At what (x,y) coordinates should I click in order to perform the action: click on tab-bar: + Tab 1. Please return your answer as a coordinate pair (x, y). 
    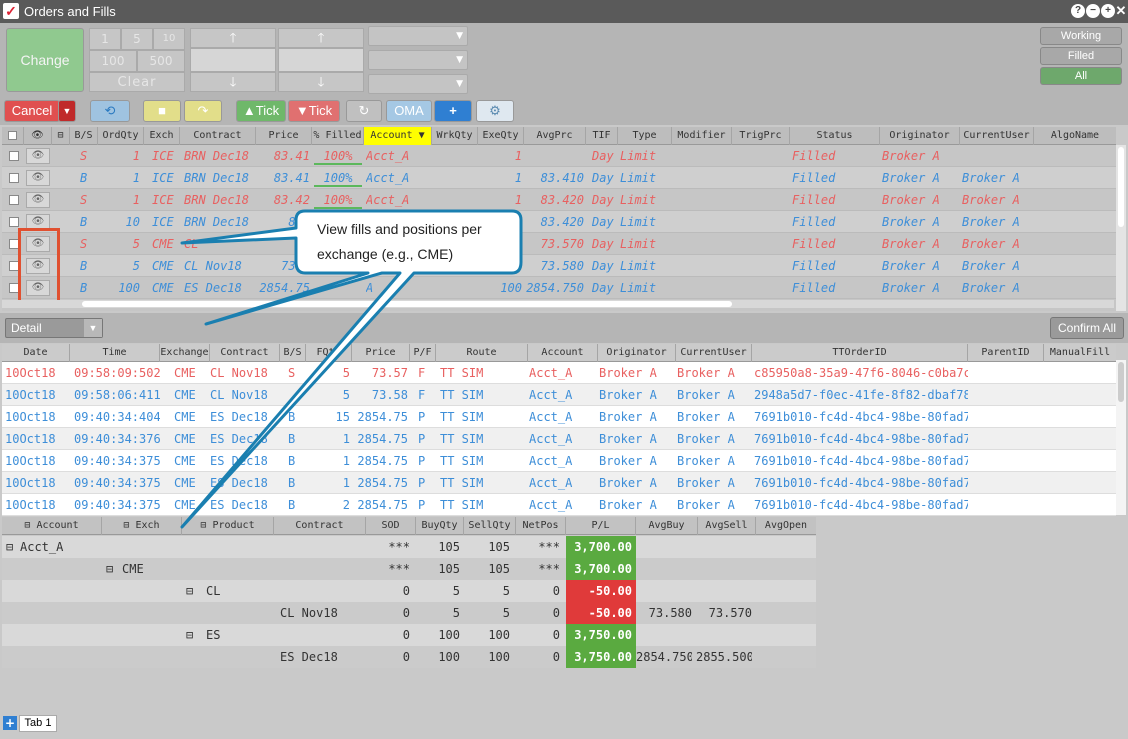
    Looking at the image, I should click on (564, 725).